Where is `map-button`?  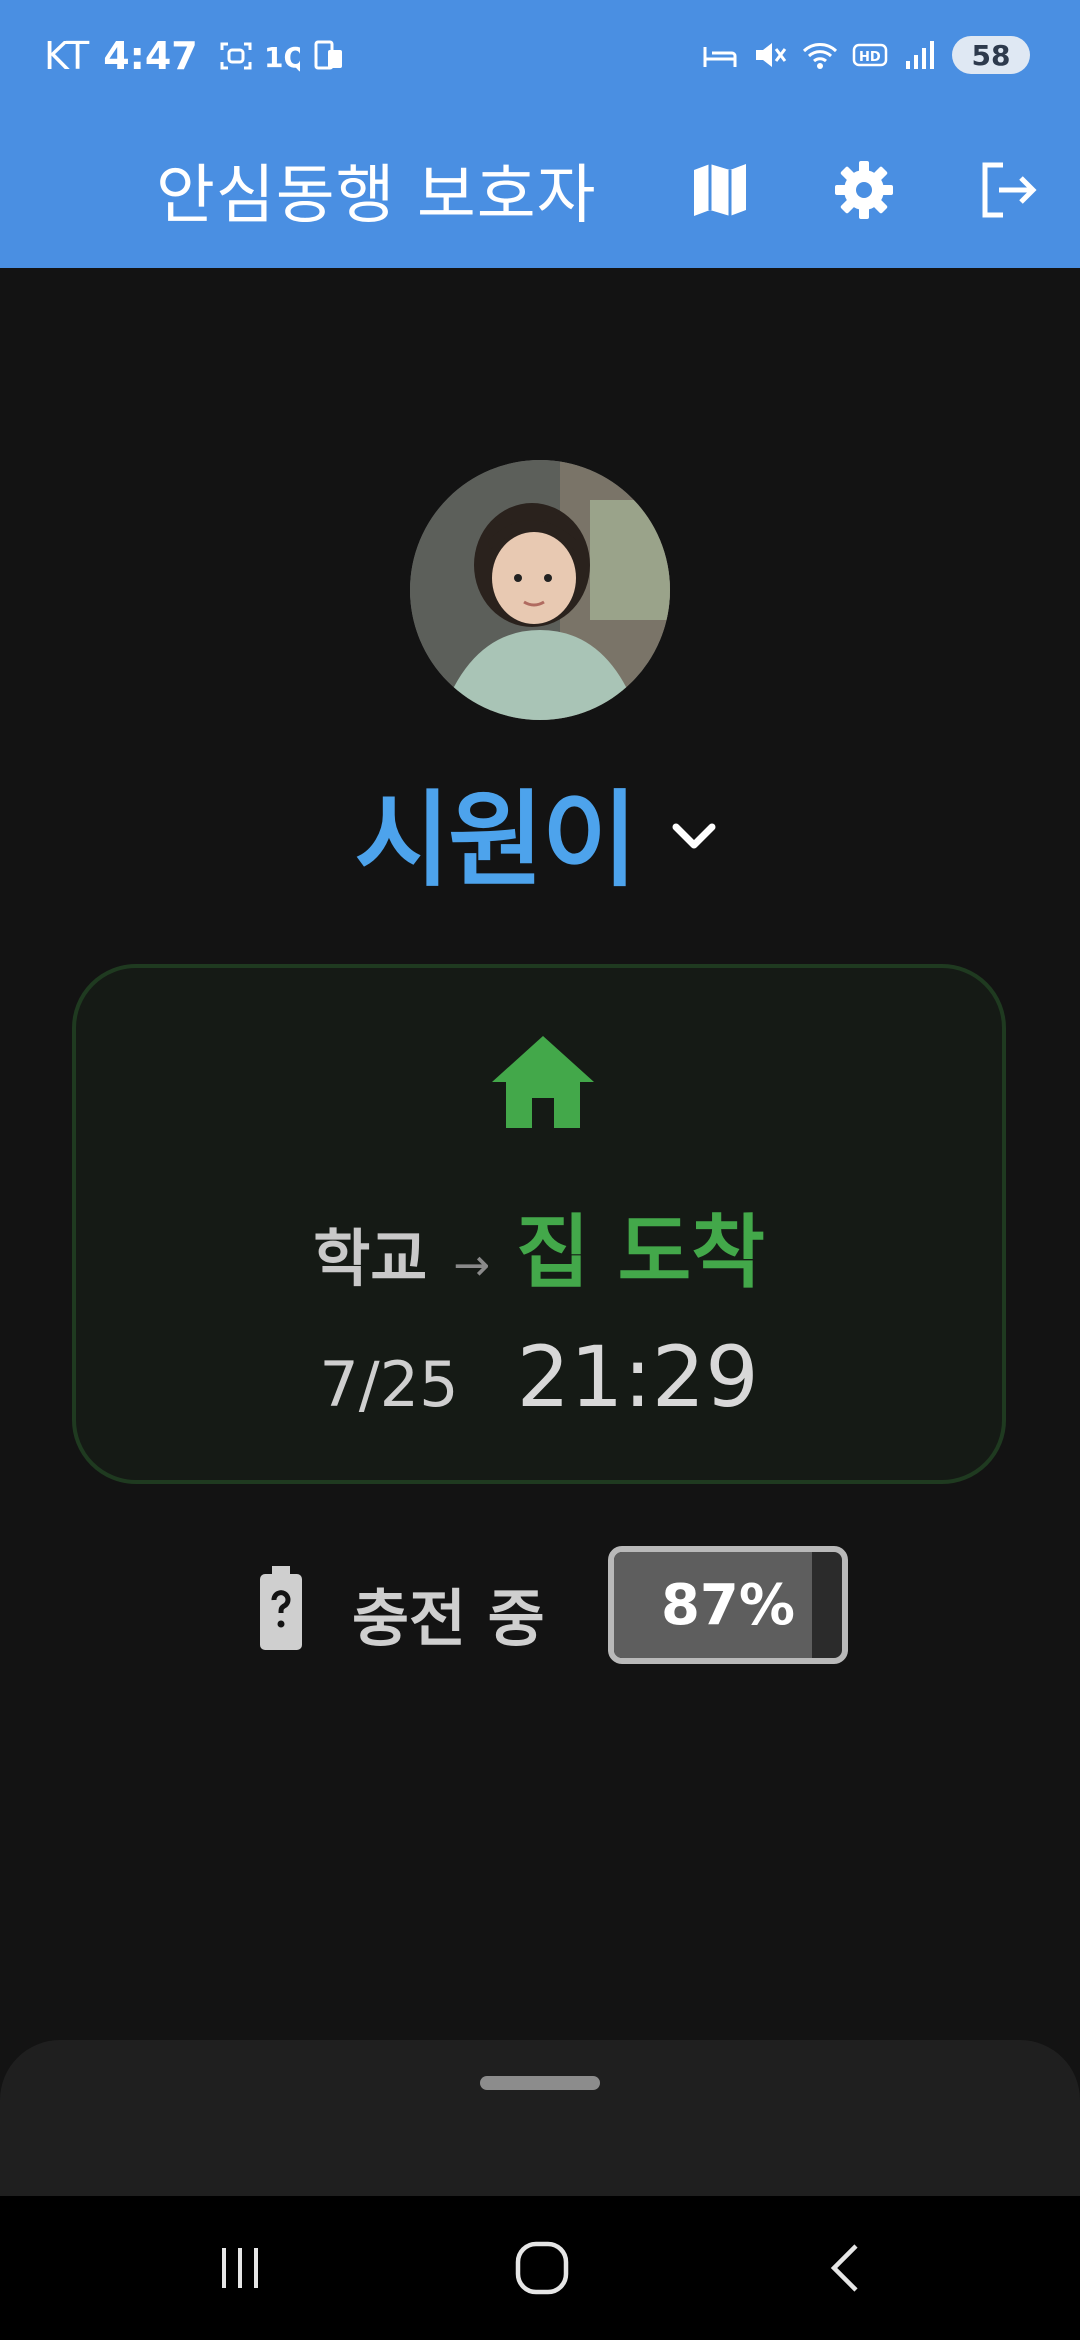
map-button is located at coordinates (720, 190).